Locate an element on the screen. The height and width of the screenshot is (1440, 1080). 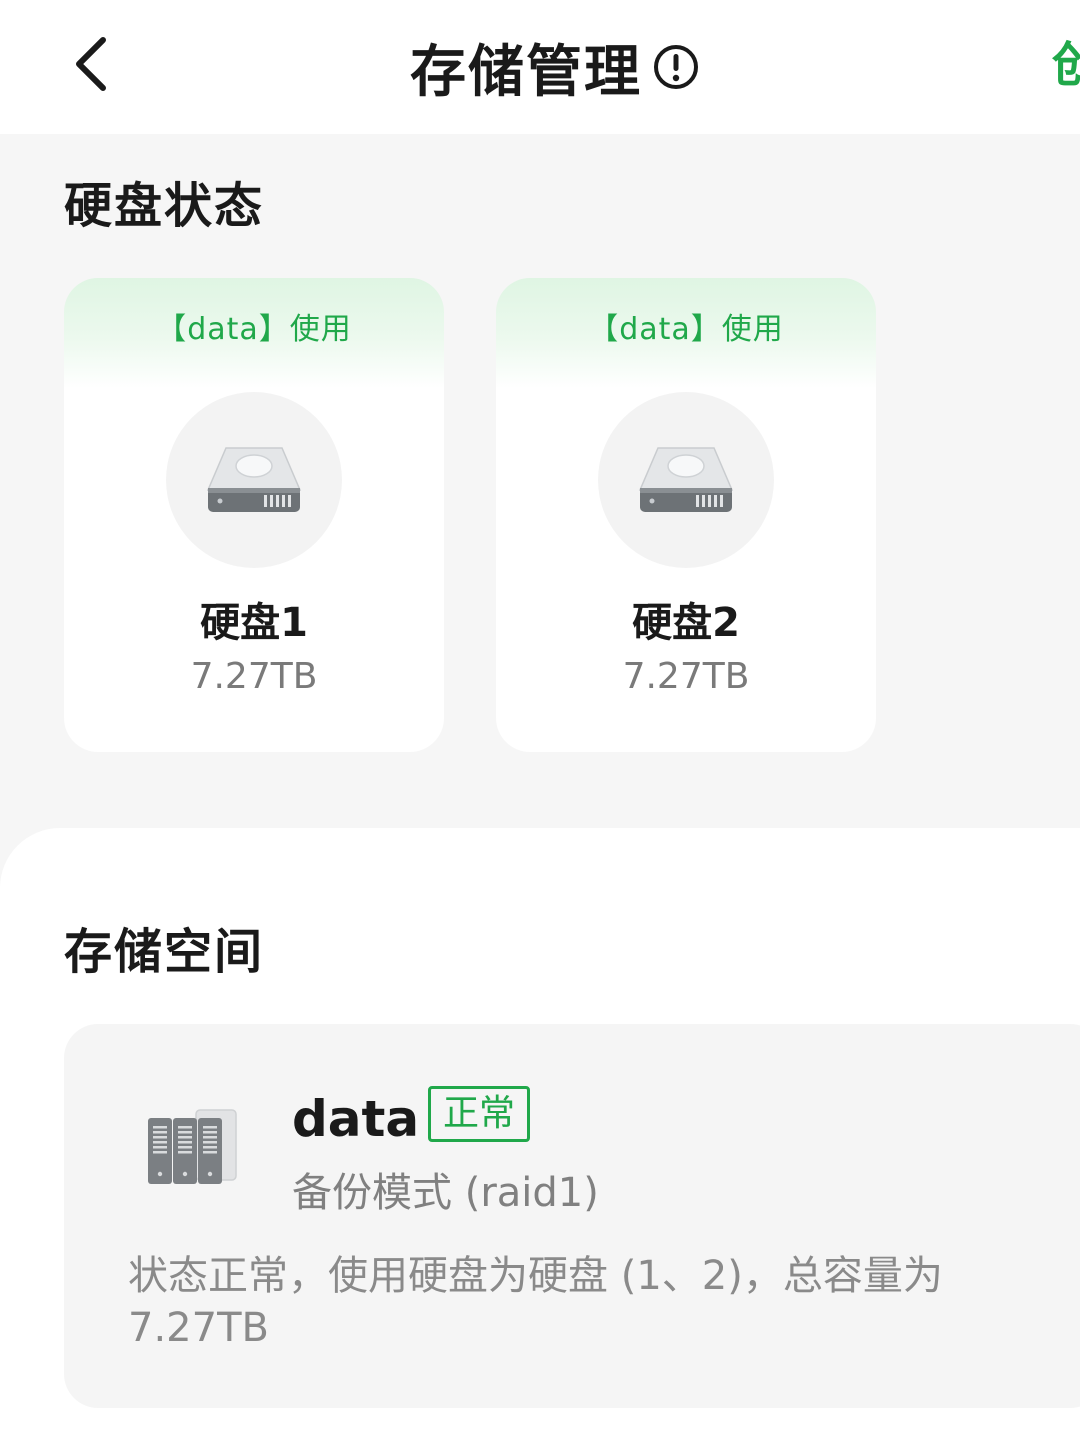
volume-name: data is located at coordinates (356, 1119).